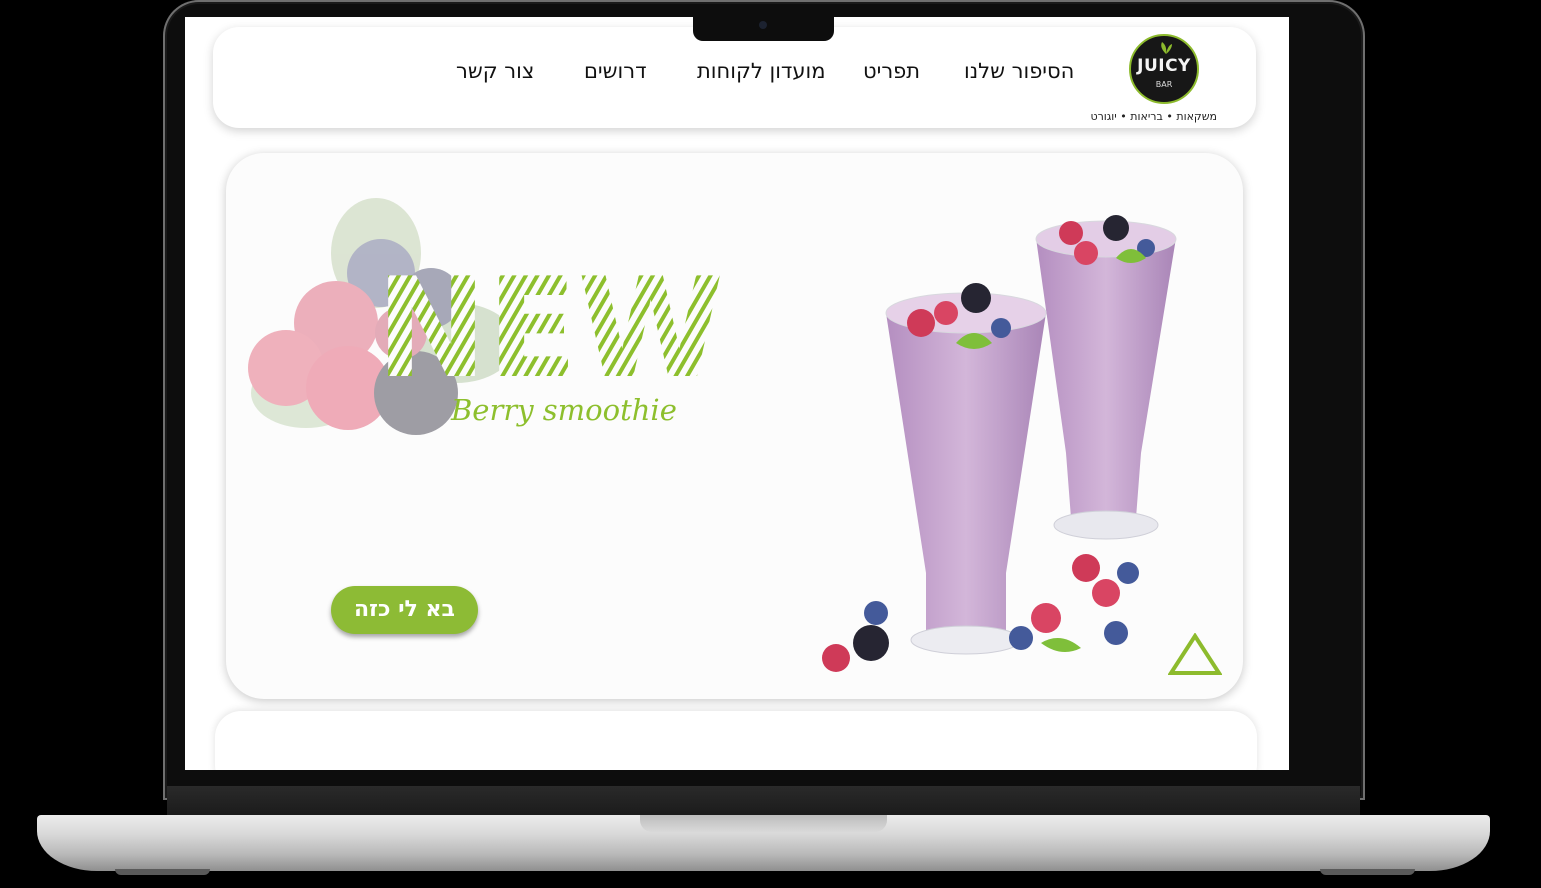 The width and height of the screenshot is (1541, 888). What do you see at coordinates (891, 71) in the screenshot?
I see `nav-menu: תפריט` at bounding box center [891, 71].